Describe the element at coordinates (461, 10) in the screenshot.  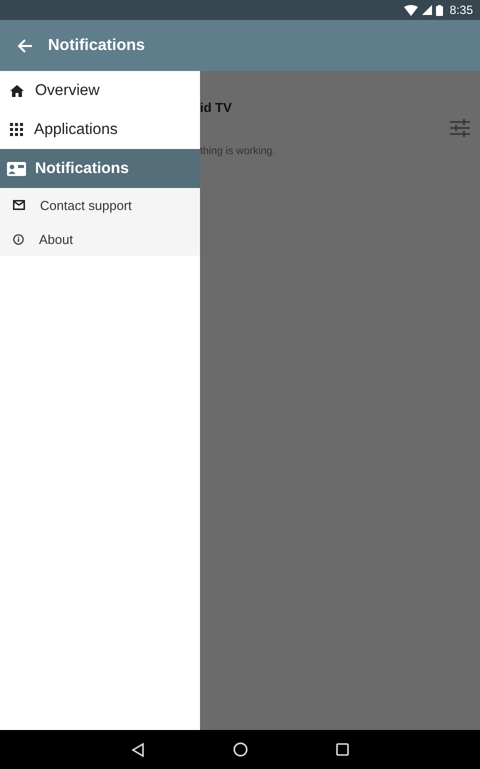
I see `status-time: 8:35` at that location.